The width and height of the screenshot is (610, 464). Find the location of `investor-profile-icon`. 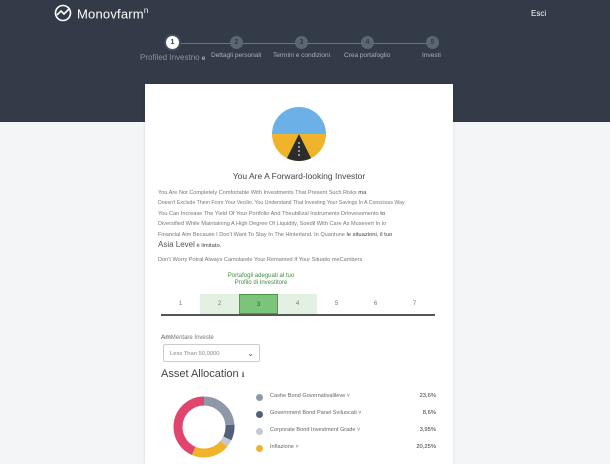

investor-profile-icon is located at coordinates (299, 134).